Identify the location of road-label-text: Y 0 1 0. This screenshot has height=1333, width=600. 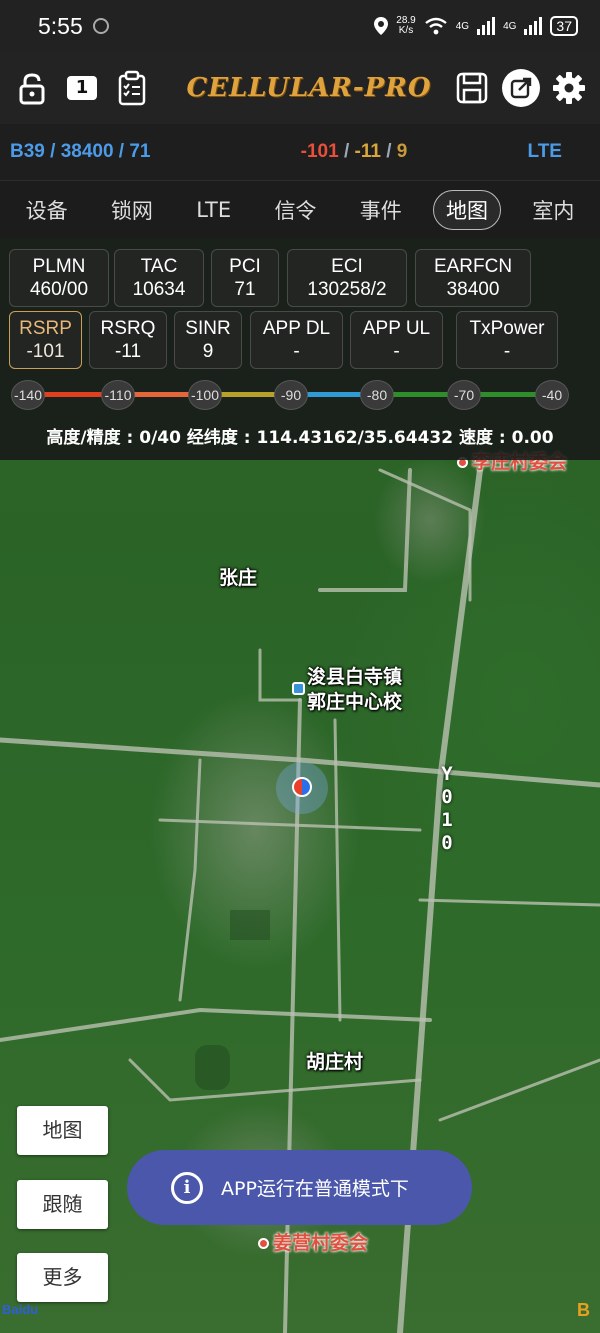
(447, 808).